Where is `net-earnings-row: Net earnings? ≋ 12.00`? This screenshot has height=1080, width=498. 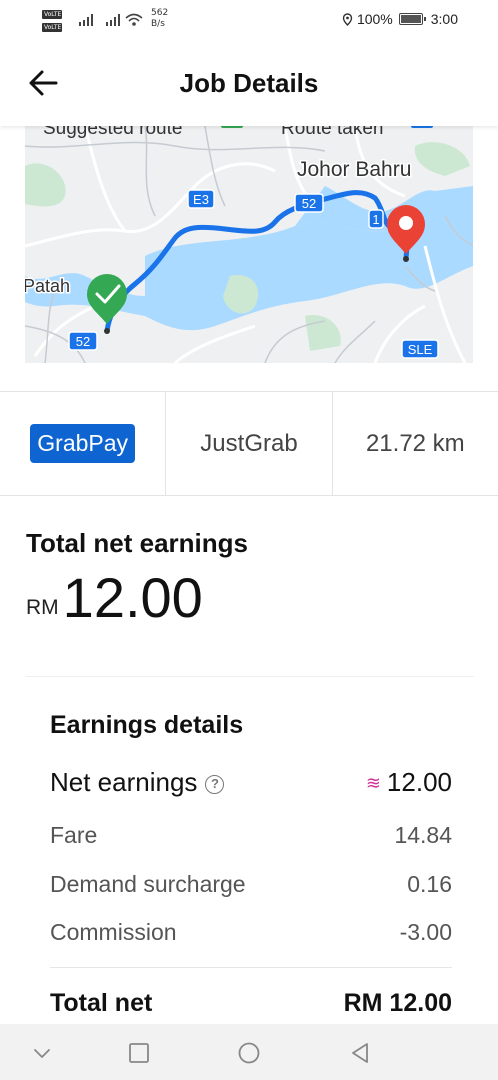 net-earnings-row: Net earnings? ≋ 12.00 is located at coordinates (251, 782).